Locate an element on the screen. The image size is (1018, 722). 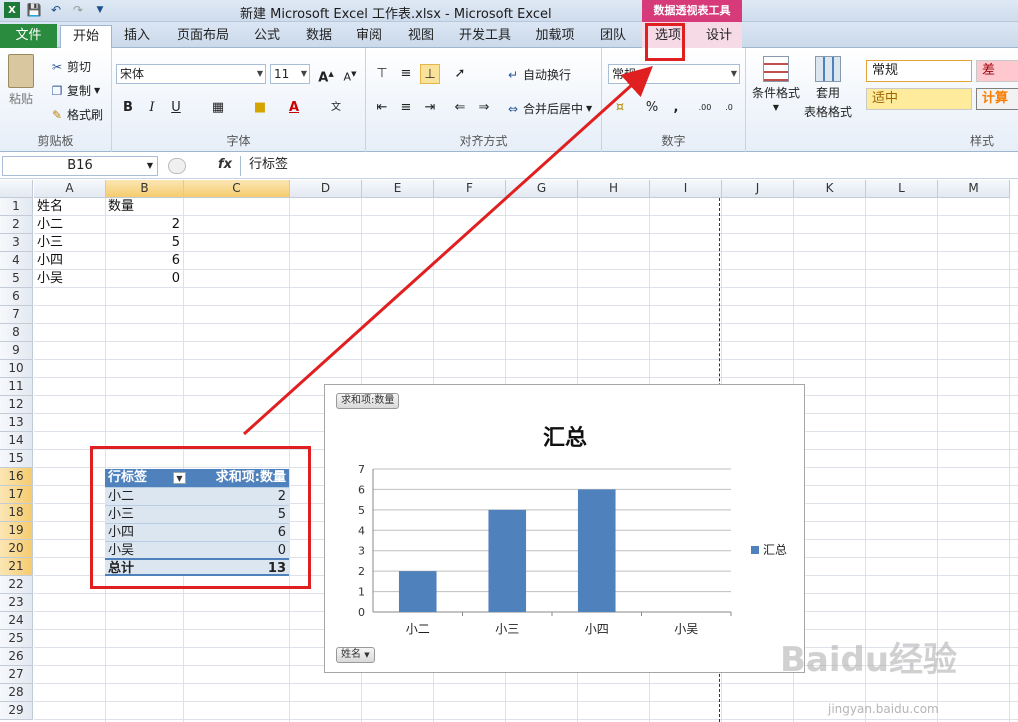
column-header: K is located at coordinates (830, 189).